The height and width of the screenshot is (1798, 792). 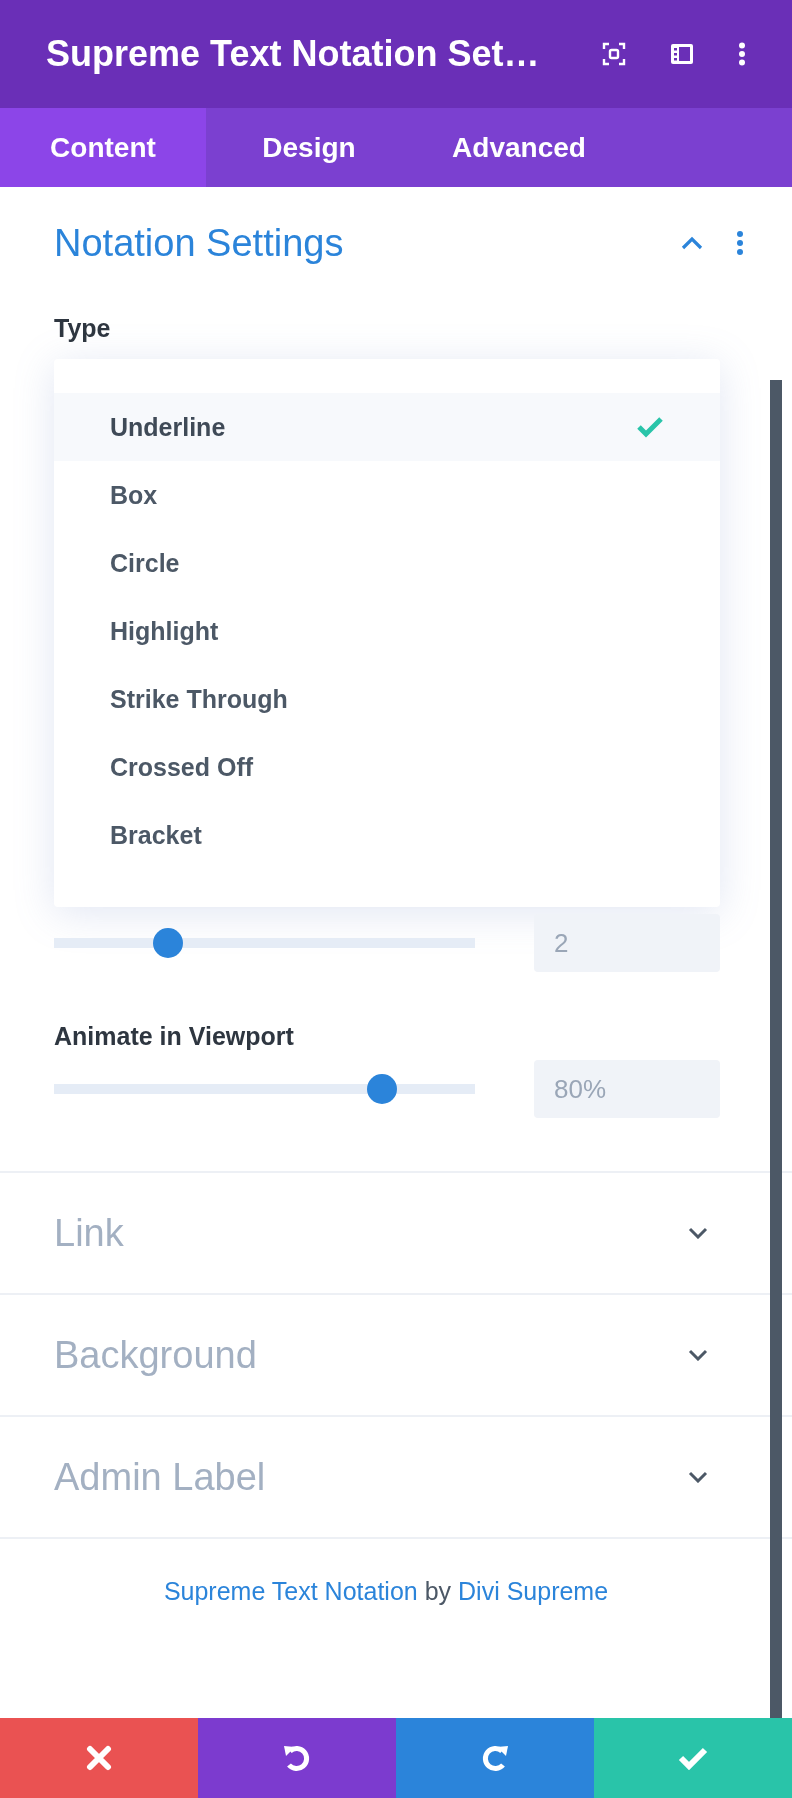 I want to click on value-input: 80%, so click(x=627, y=1089).